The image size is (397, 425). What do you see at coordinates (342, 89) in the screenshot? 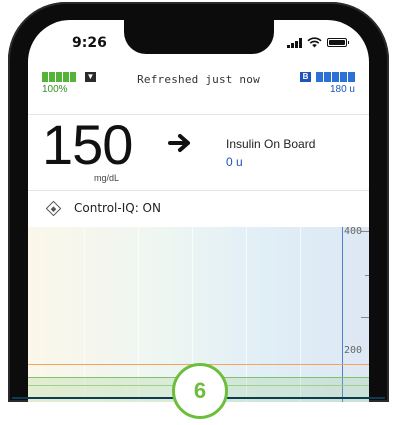
I see `insulin-remaining: 180 u` at bounding box center [342, 89].